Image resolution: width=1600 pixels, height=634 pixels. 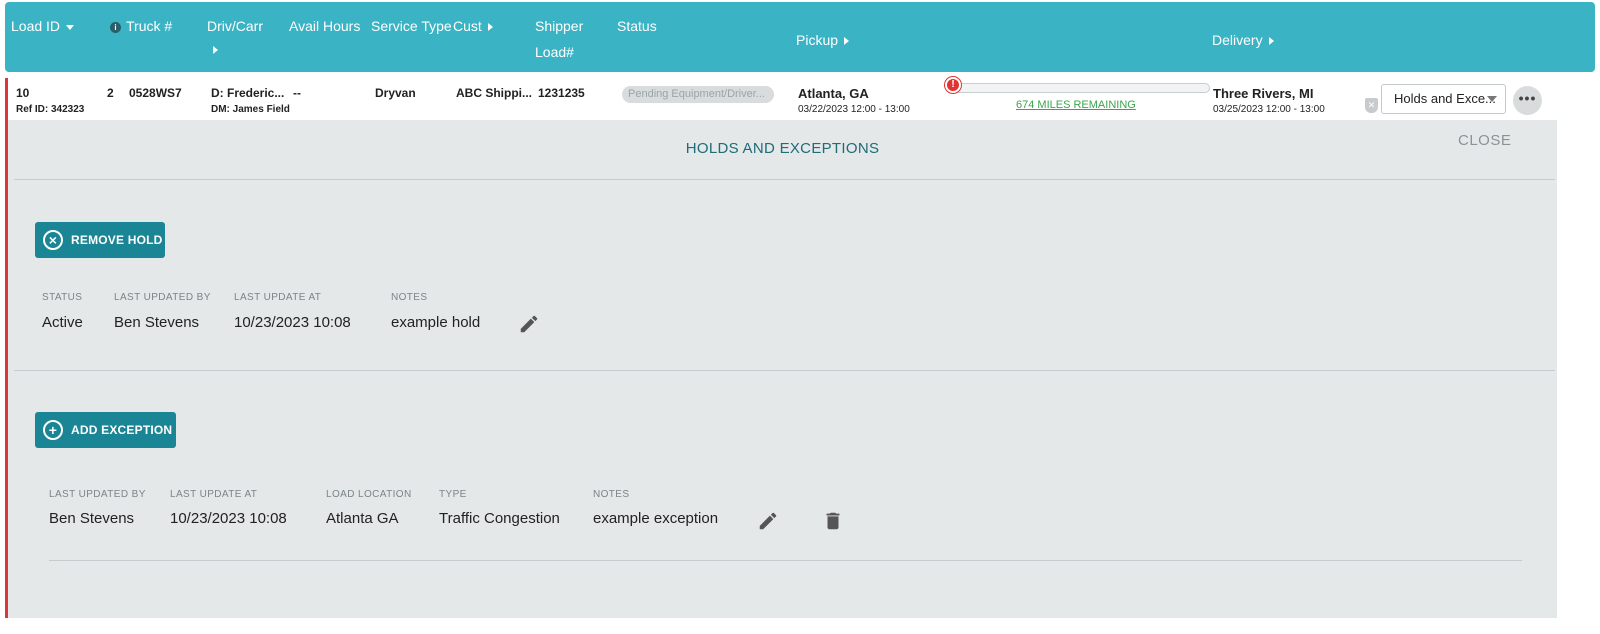 What do you see at coordinates (453, 494) in the screenshot?
I see `exception-type-label: TYPE` at bounding box center [453, 494].